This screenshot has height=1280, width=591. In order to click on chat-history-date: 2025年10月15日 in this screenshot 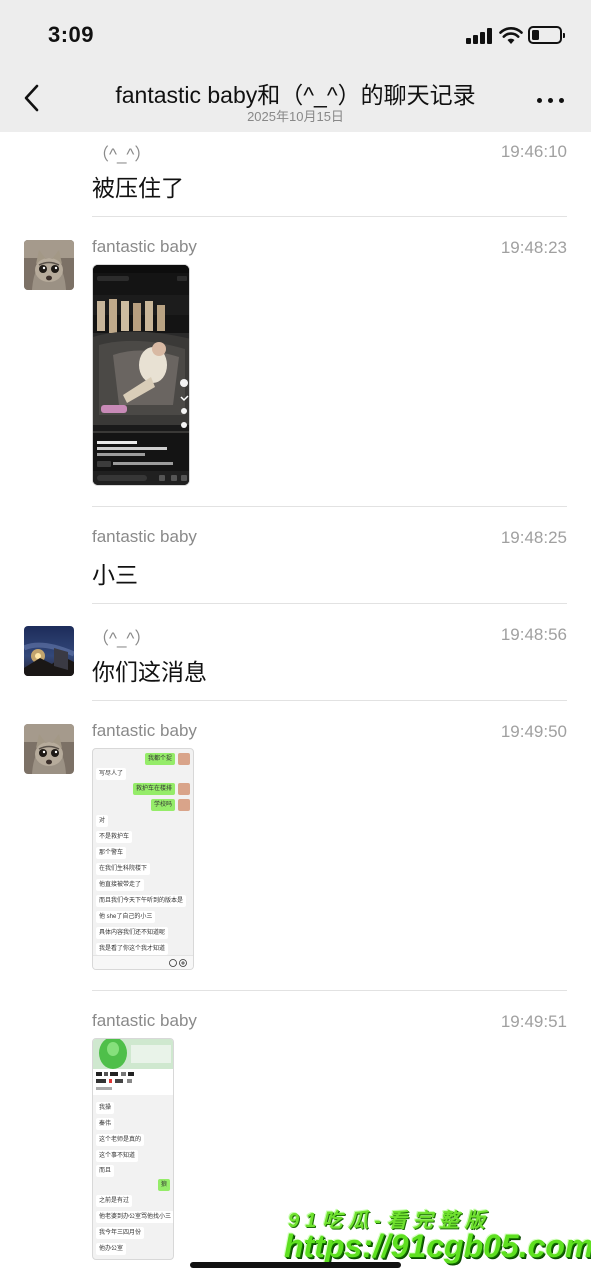, I will do `click(295, 116)`.